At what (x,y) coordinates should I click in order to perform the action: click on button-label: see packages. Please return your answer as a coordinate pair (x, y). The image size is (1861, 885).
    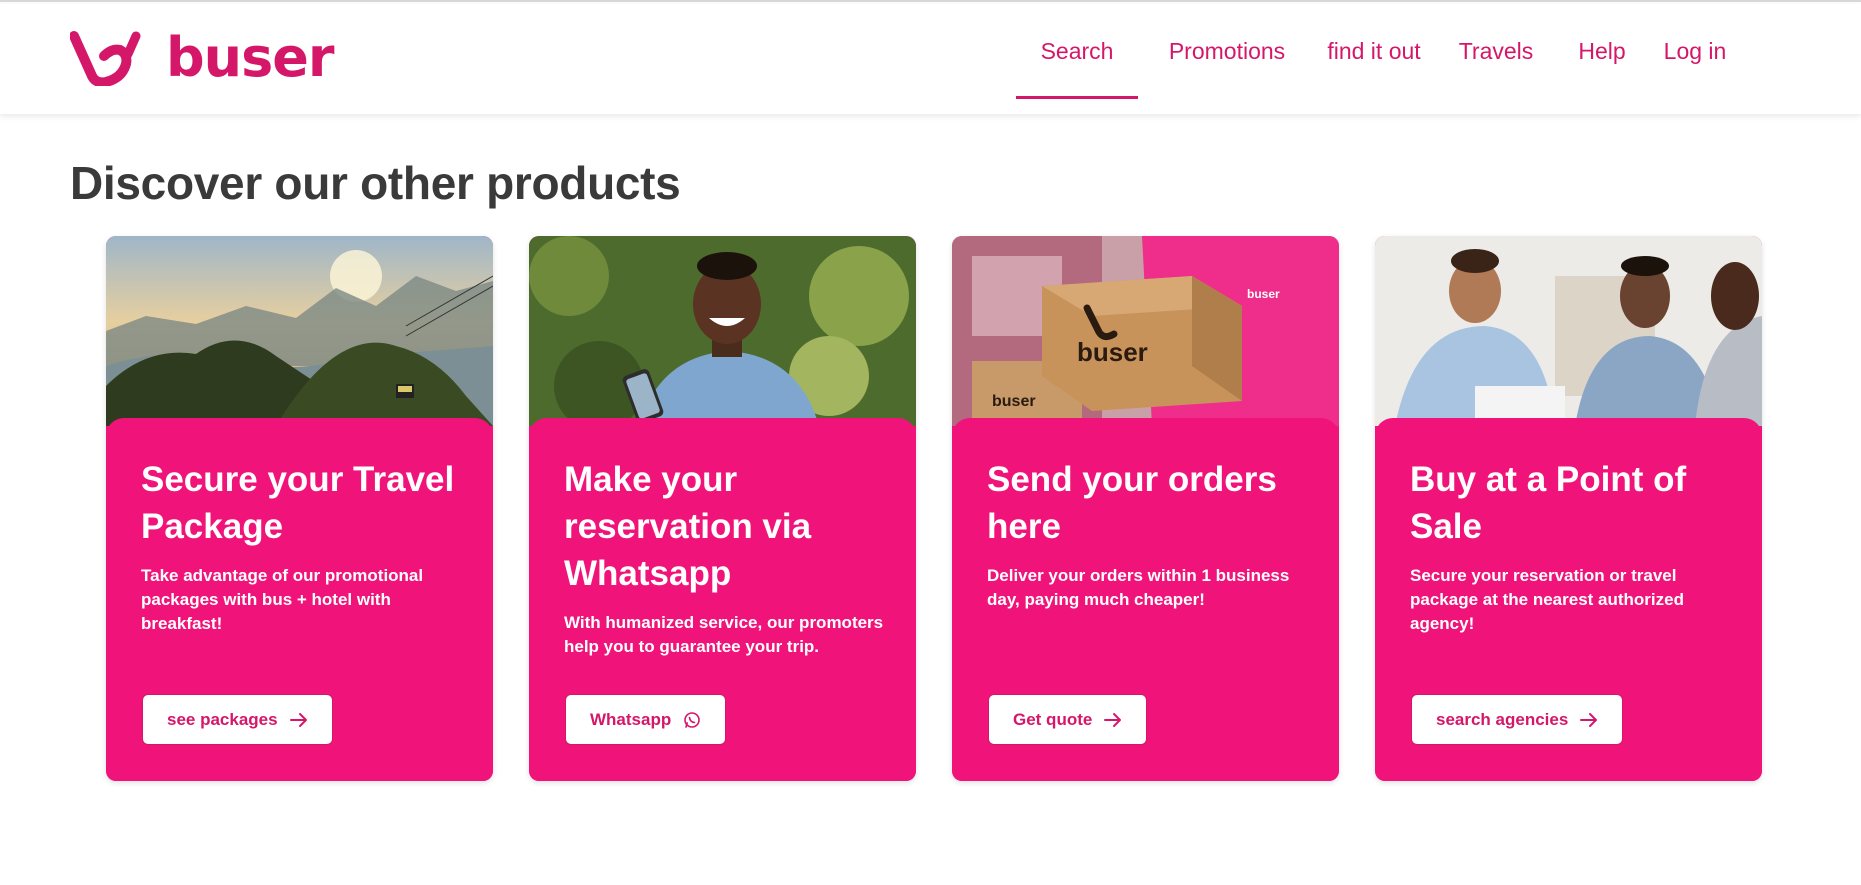
    Looking at the image, I should click on (222, 719).